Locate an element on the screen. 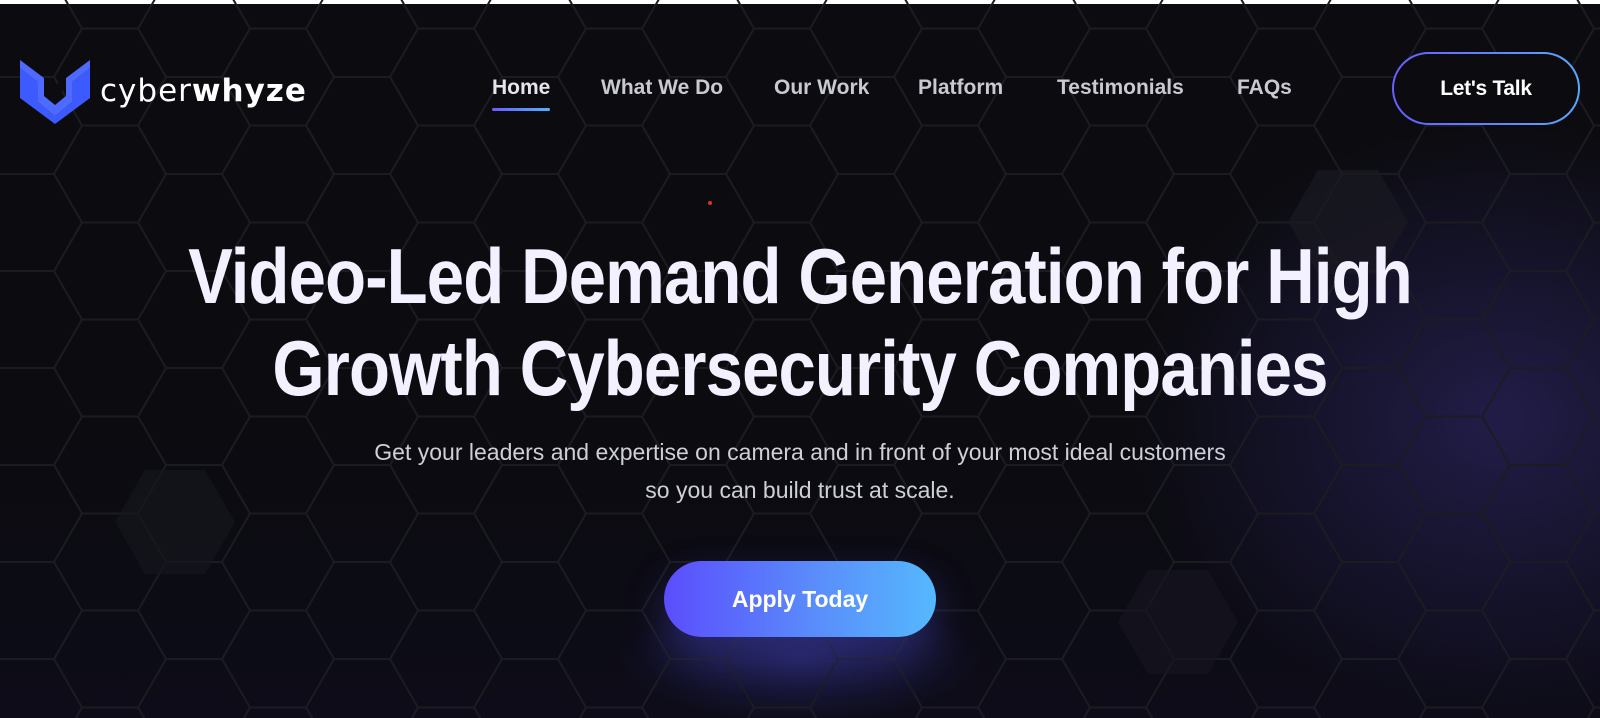  nav-item-what-we-do: What We Do is located at coordinates (662, 88).